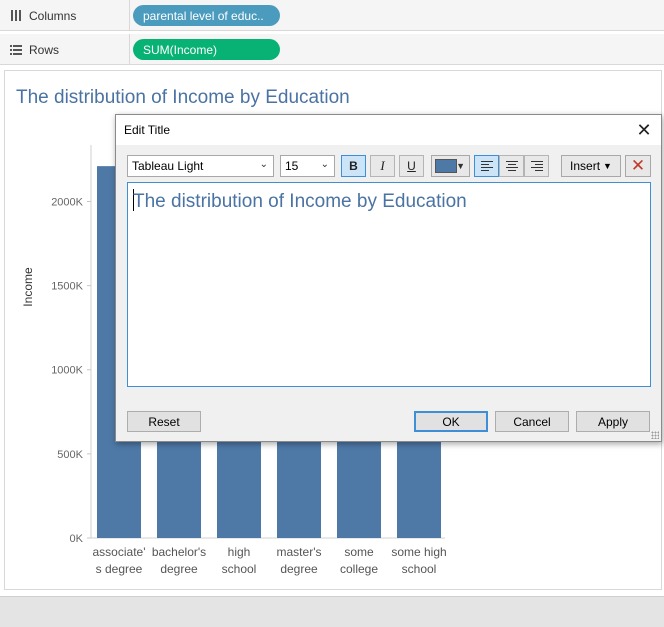 This screenshot has width=664, height=627. I want to click on status-bar, so click(332, 611).